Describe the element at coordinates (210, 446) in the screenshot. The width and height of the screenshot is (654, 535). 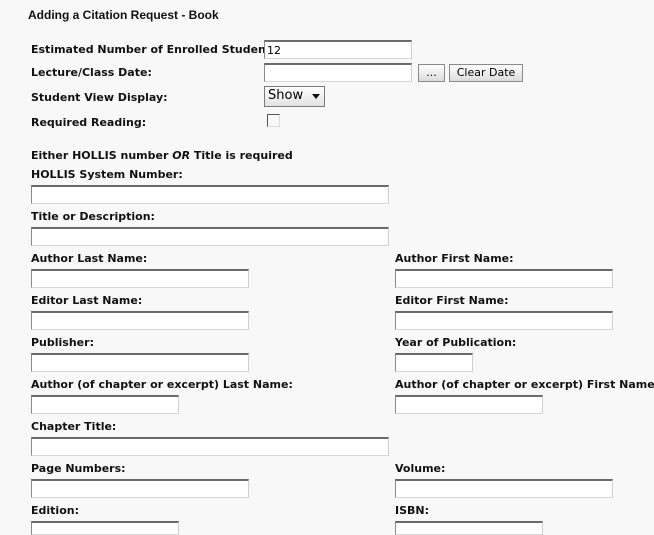
I see `chapter-title-input` at that location.